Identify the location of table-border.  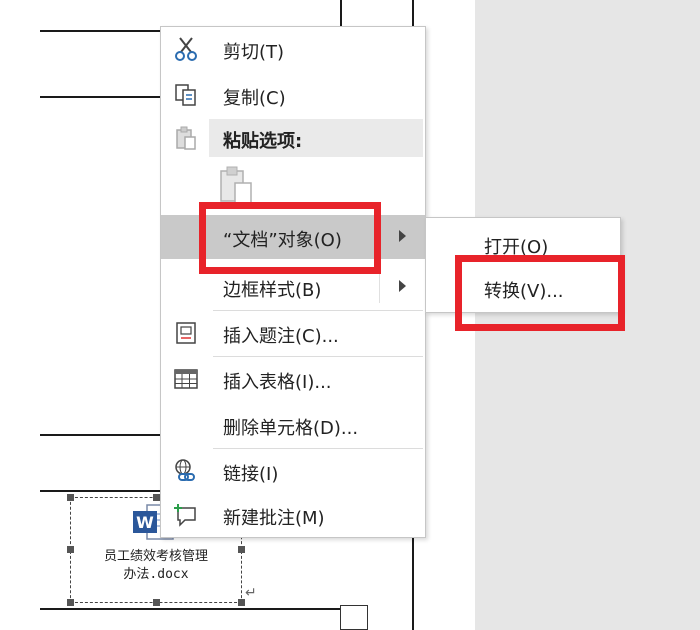
(341, 13).